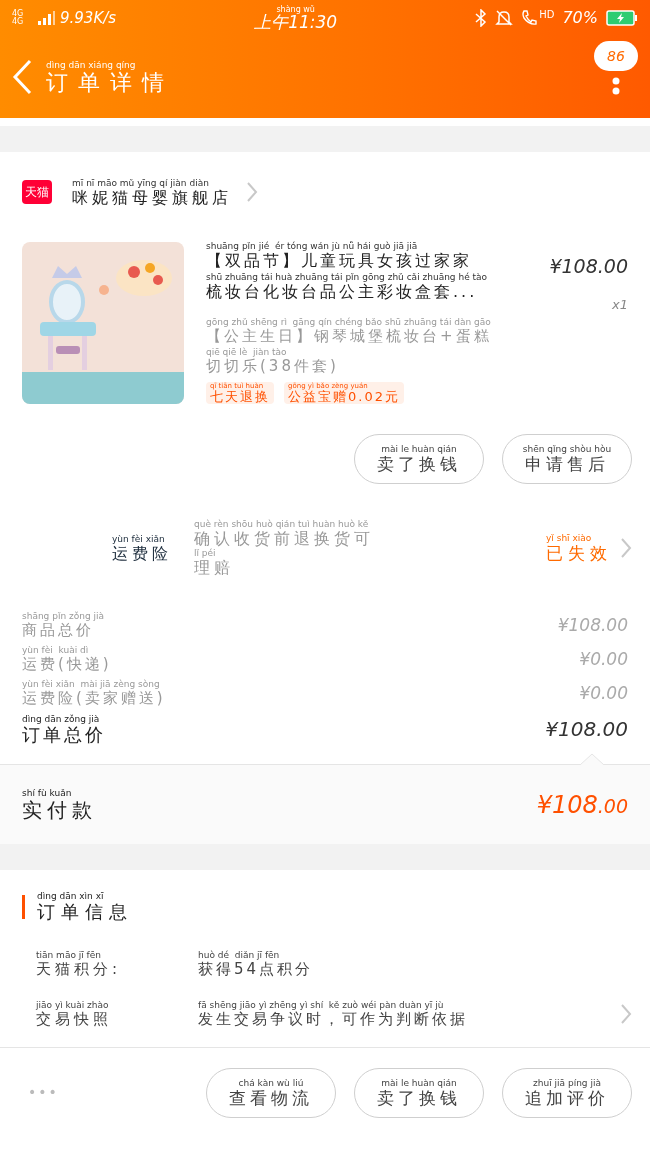 Image resolution: width=650 pixels, height=1155 pixels. What do you see at coordinates (339, 255) in the screenshot?
I see `product-title-line: shuāng pǐn jié ér tóng wán jù nǚ hái guò jiā jiā 【双品节】儿童玩具女孩过家家` at bounding box center [339, 255].